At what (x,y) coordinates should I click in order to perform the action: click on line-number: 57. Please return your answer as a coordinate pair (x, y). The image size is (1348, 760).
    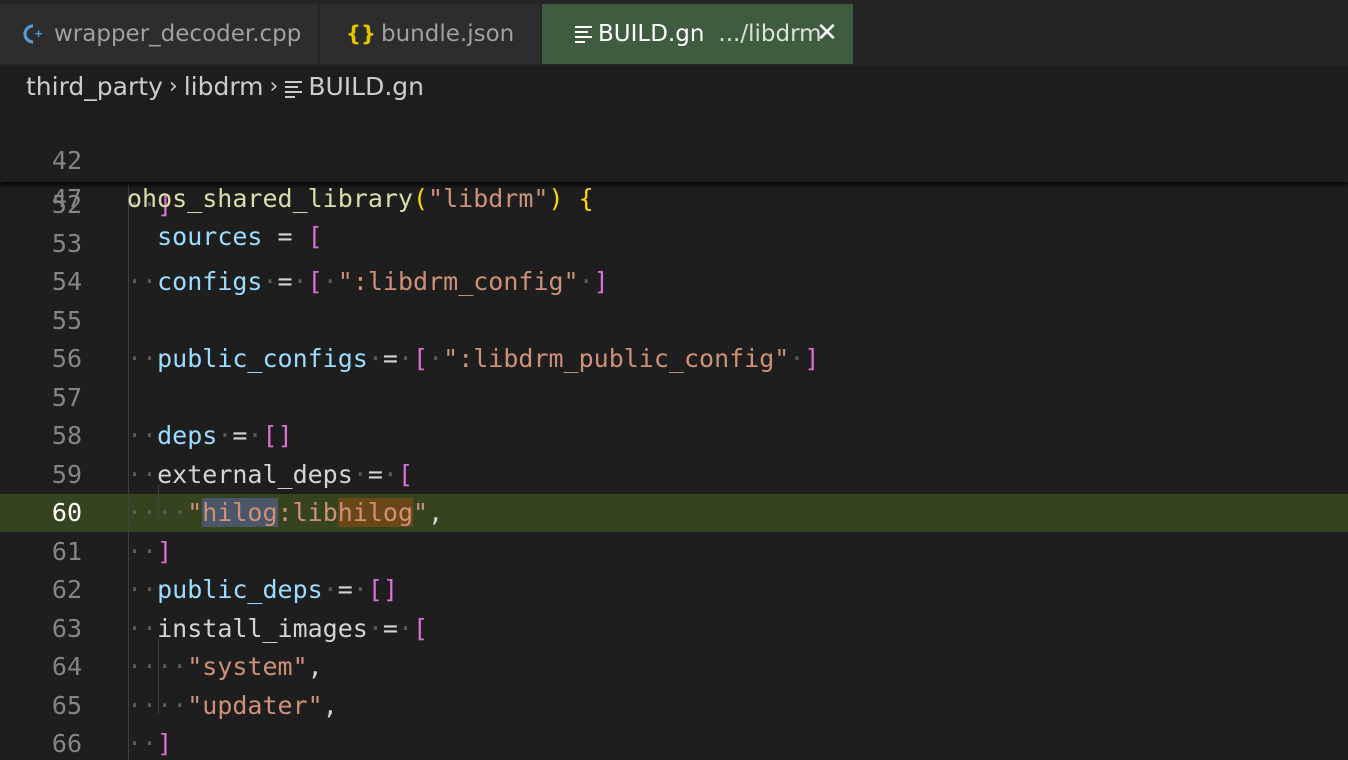
    Looking at the image, I should click on (66, 397).